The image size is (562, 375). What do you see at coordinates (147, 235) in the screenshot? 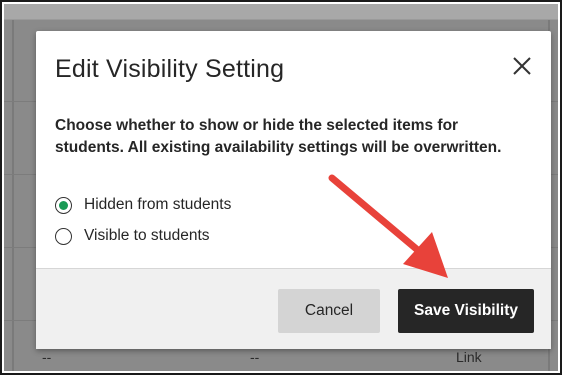
I see `radio-label: Visible to students` at bounding box center [147, 235].